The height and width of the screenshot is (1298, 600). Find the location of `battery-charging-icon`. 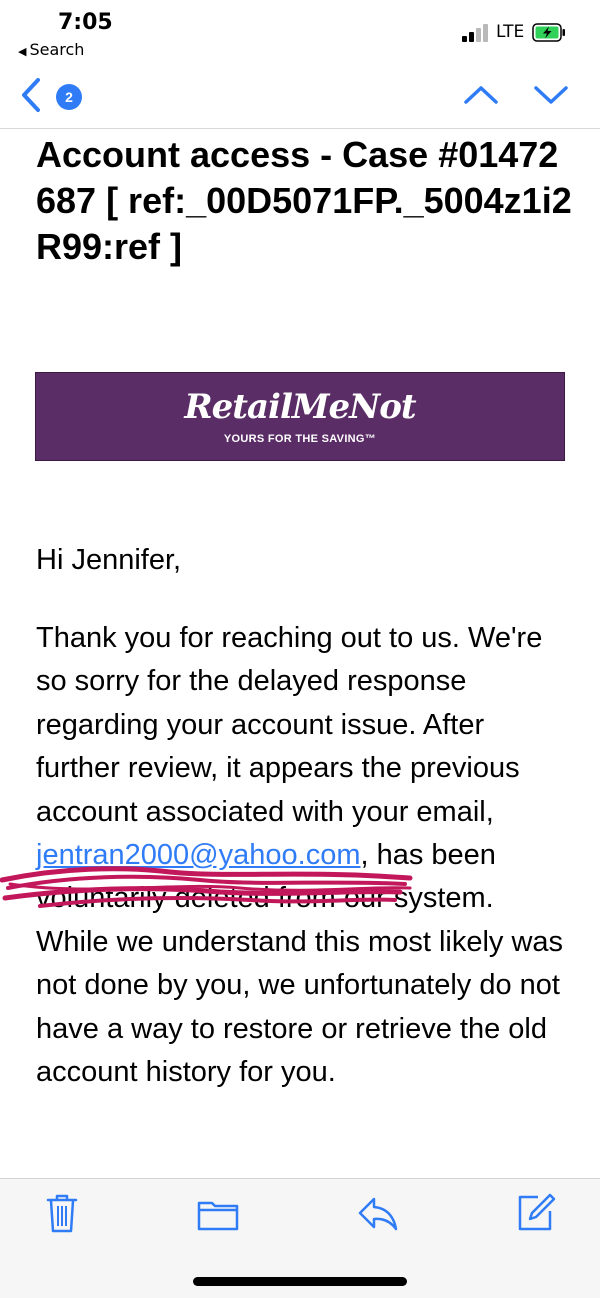

battery-charging-icon is located at coordinates (548, 32).